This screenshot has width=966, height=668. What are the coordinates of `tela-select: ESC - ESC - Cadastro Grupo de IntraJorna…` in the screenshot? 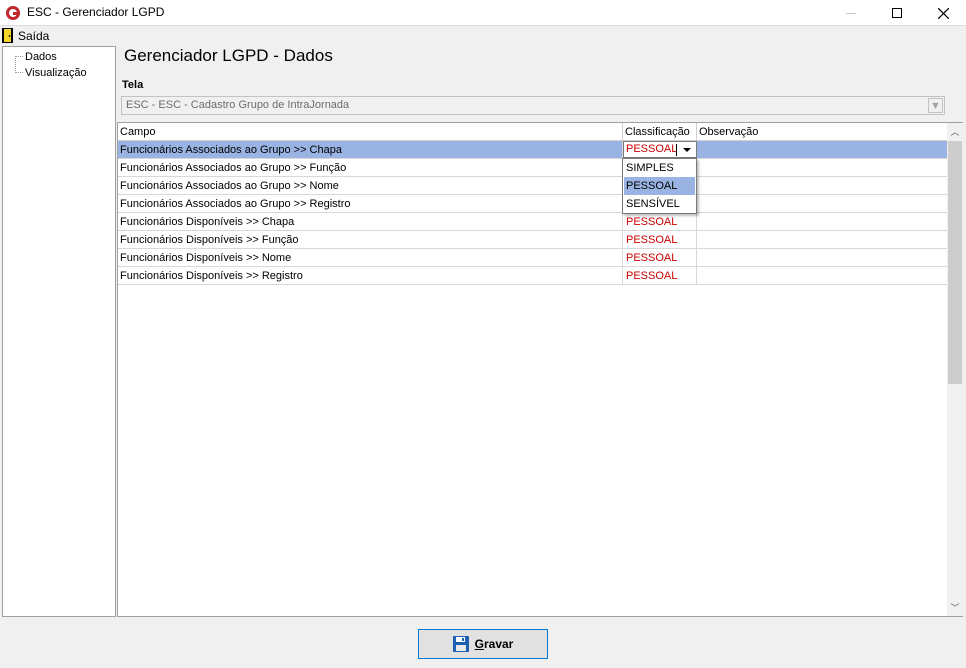 It's located at (533, 105).